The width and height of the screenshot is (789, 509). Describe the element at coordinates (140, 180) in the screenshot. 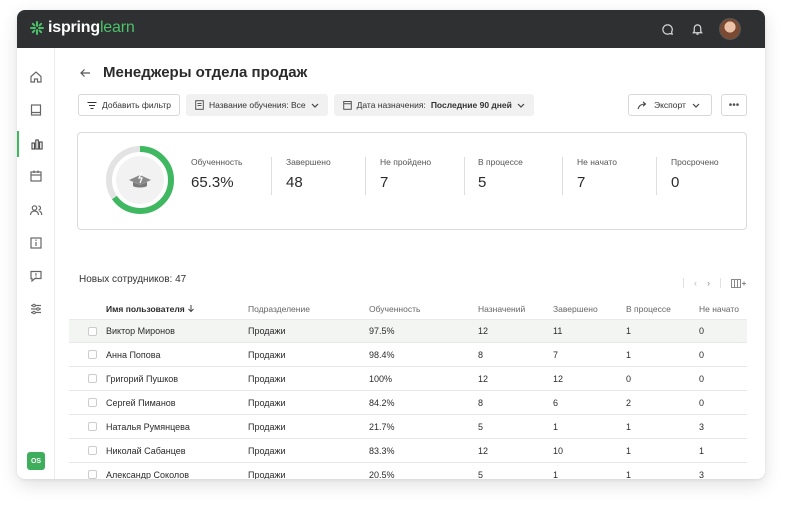

I see `progress-donut` at that location.